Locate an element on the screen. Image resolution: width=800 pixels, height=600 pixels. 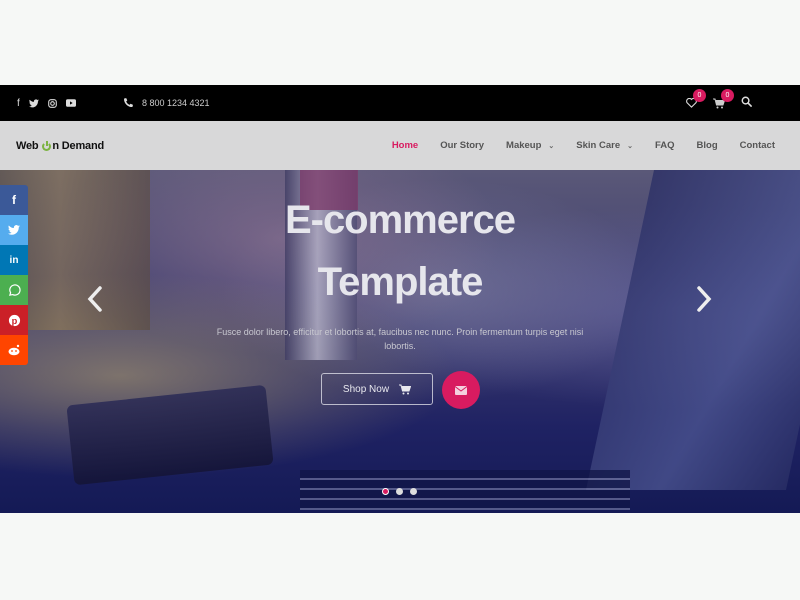
share-whatsapp-button is located at coordinates (14, 290).